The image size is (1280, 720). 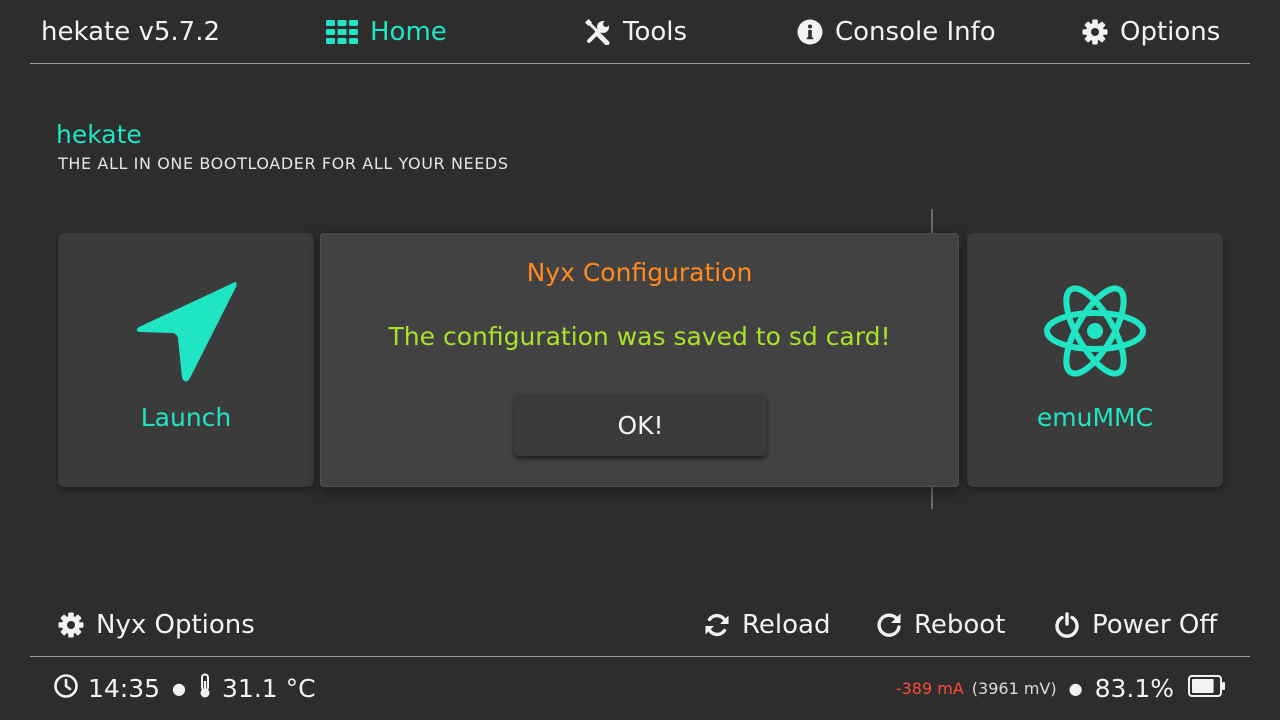 What do you see at coordinates (1067, 625) in the screenshot?
I see `power-icon` at bounding box center [1067, 625].